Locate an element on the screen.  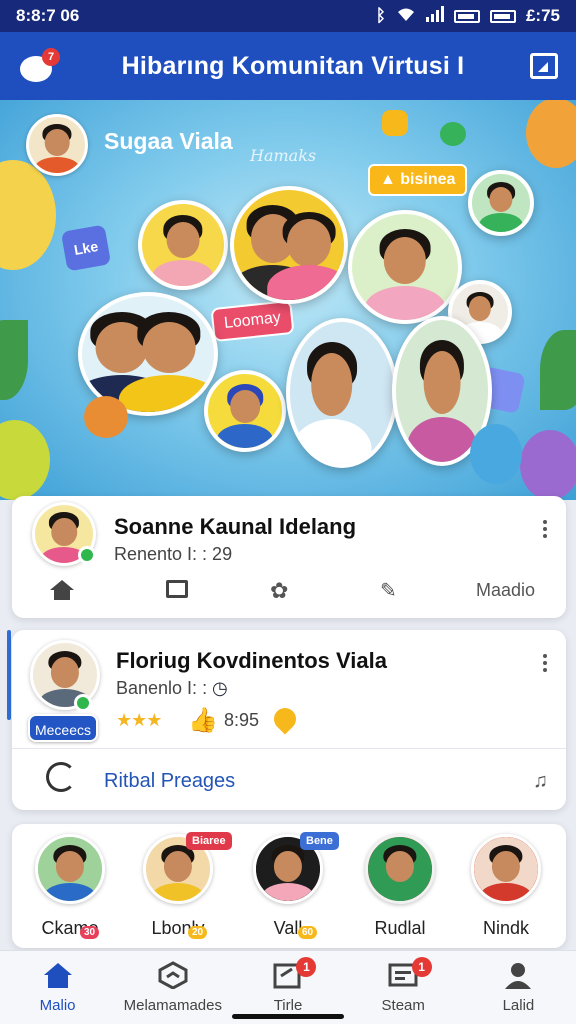
chat-icon: 7 is located at coordinates (39, 66).